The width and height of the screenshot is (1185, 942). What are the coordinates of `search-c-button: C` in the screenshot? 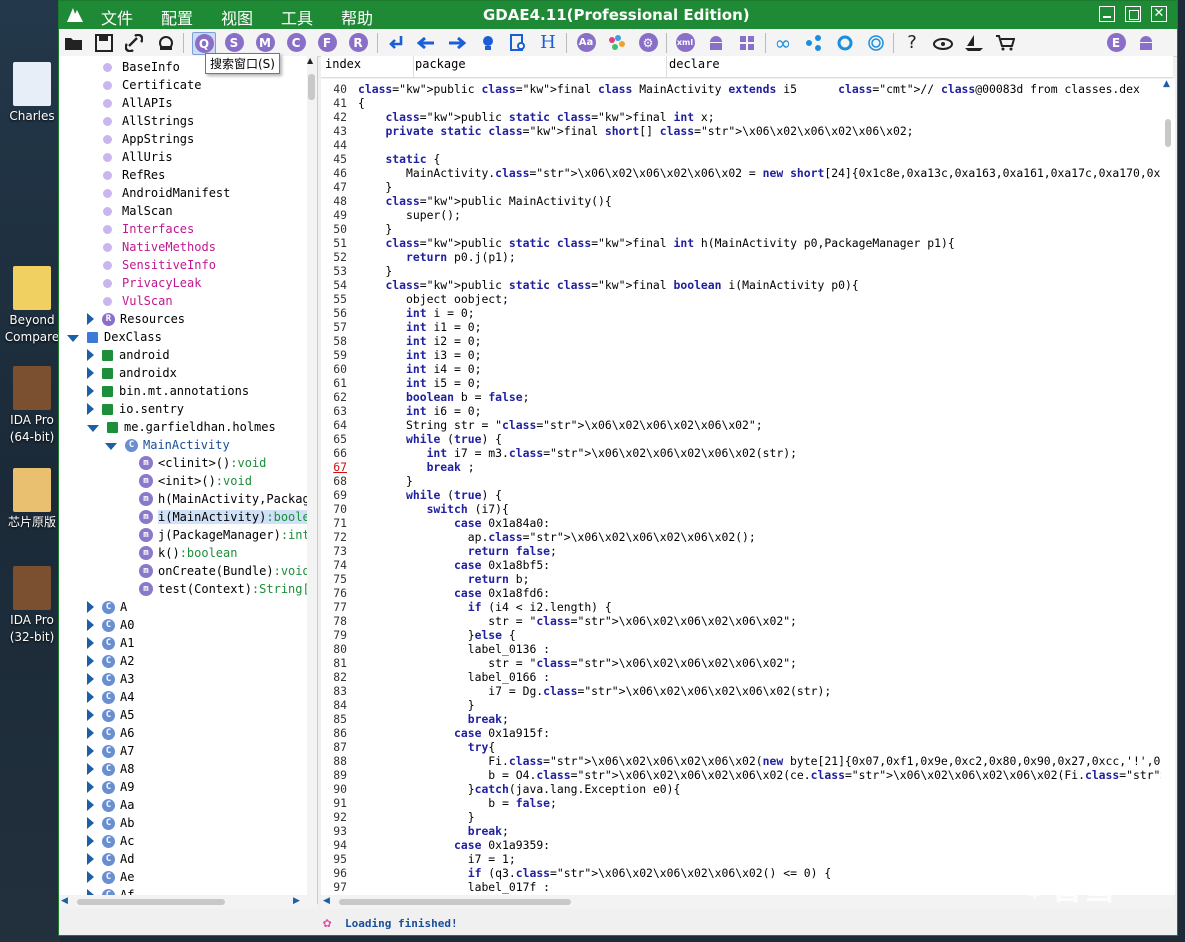 It's located at (296, 42).